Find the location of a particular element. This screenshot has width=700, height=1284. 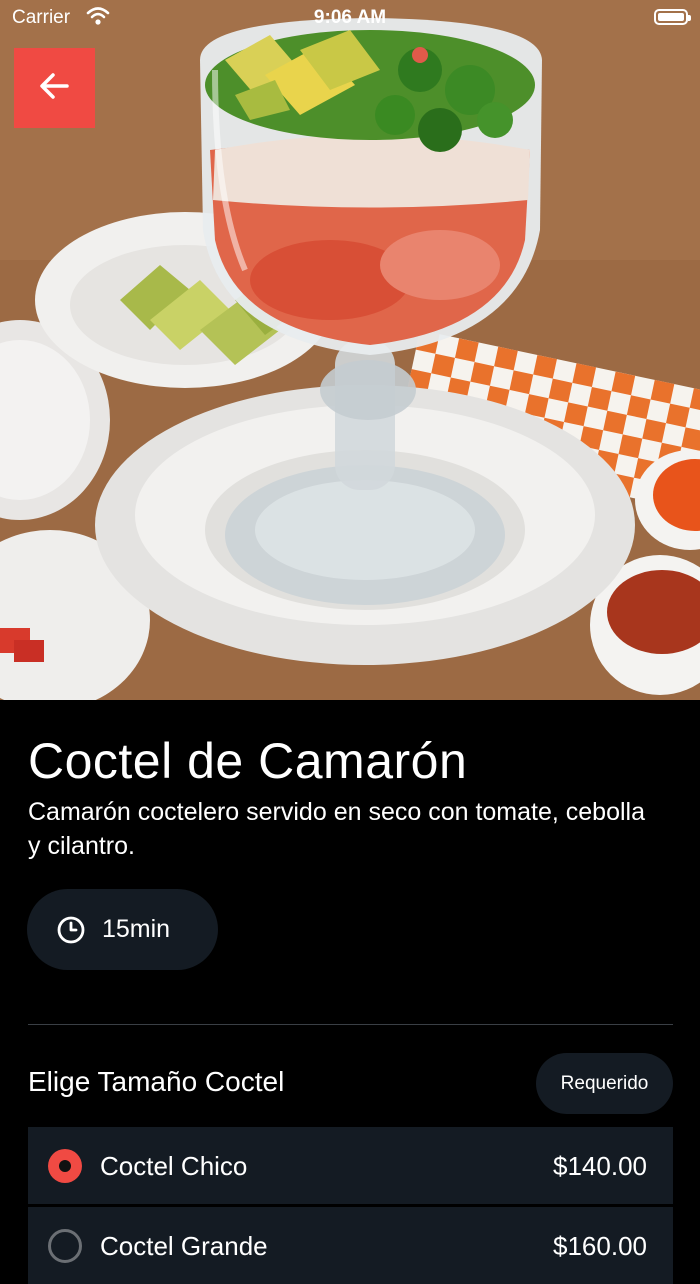

option-name: Coctel Chico is located at coordinates (174, 1166).